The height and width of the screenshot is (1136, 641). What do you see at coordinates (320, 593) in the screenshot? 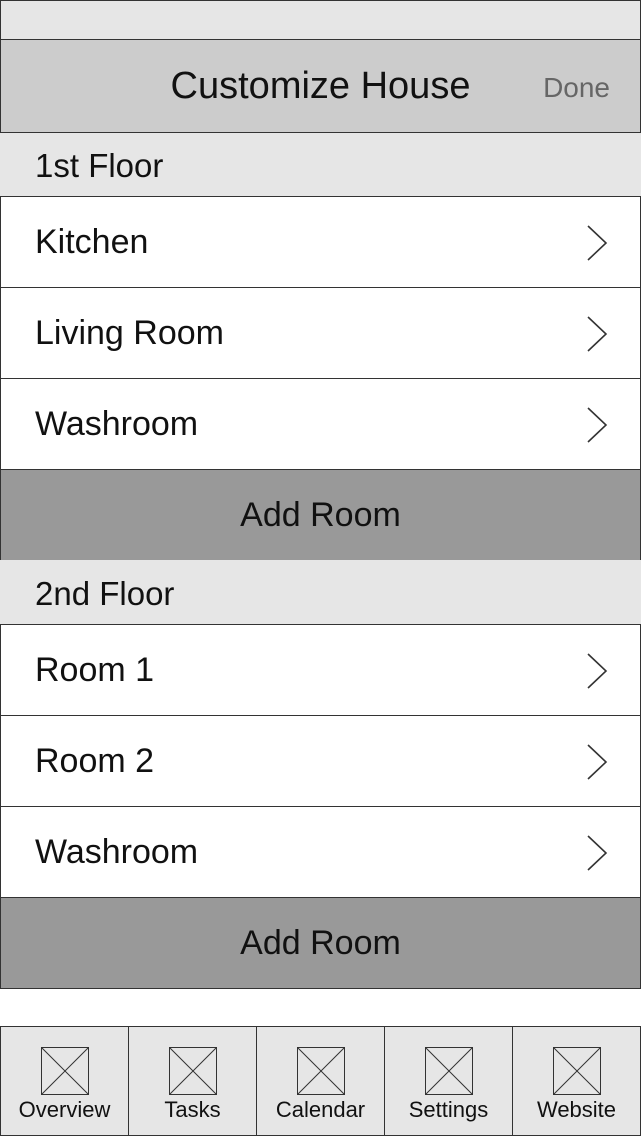
I see `section-header-2nd-floor: 2nd Floor` at bounding box center [320, 593].